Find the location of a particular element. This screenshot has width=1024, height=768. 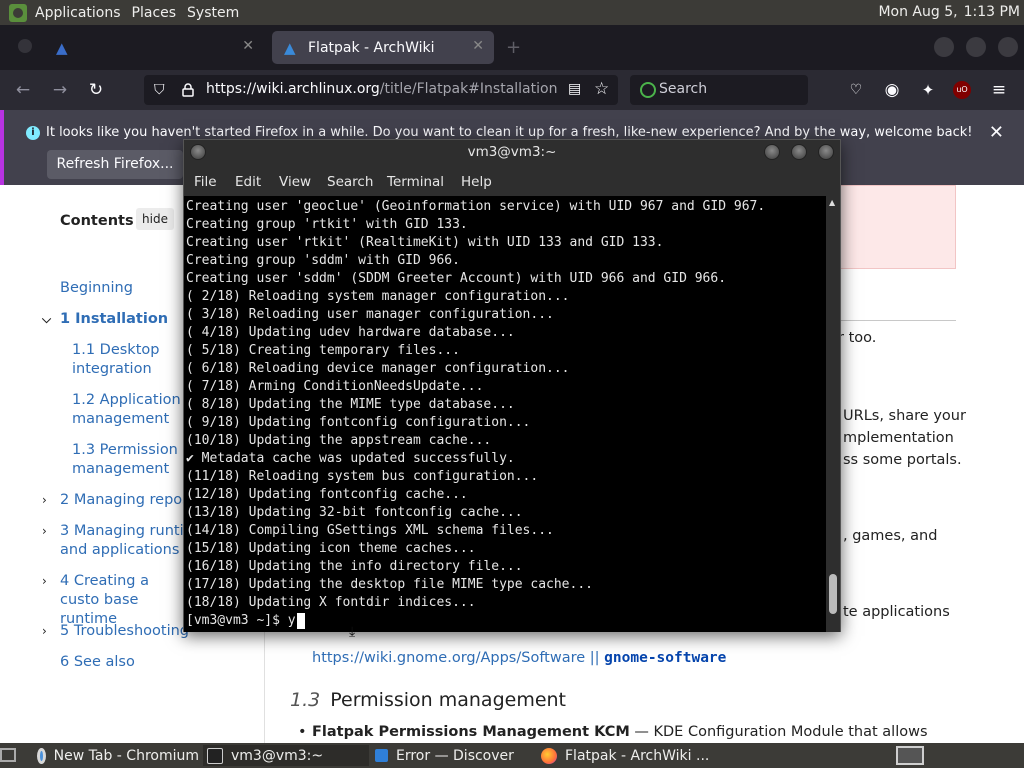

pocket-icon: ♡ is located at coordinates (856, 90).